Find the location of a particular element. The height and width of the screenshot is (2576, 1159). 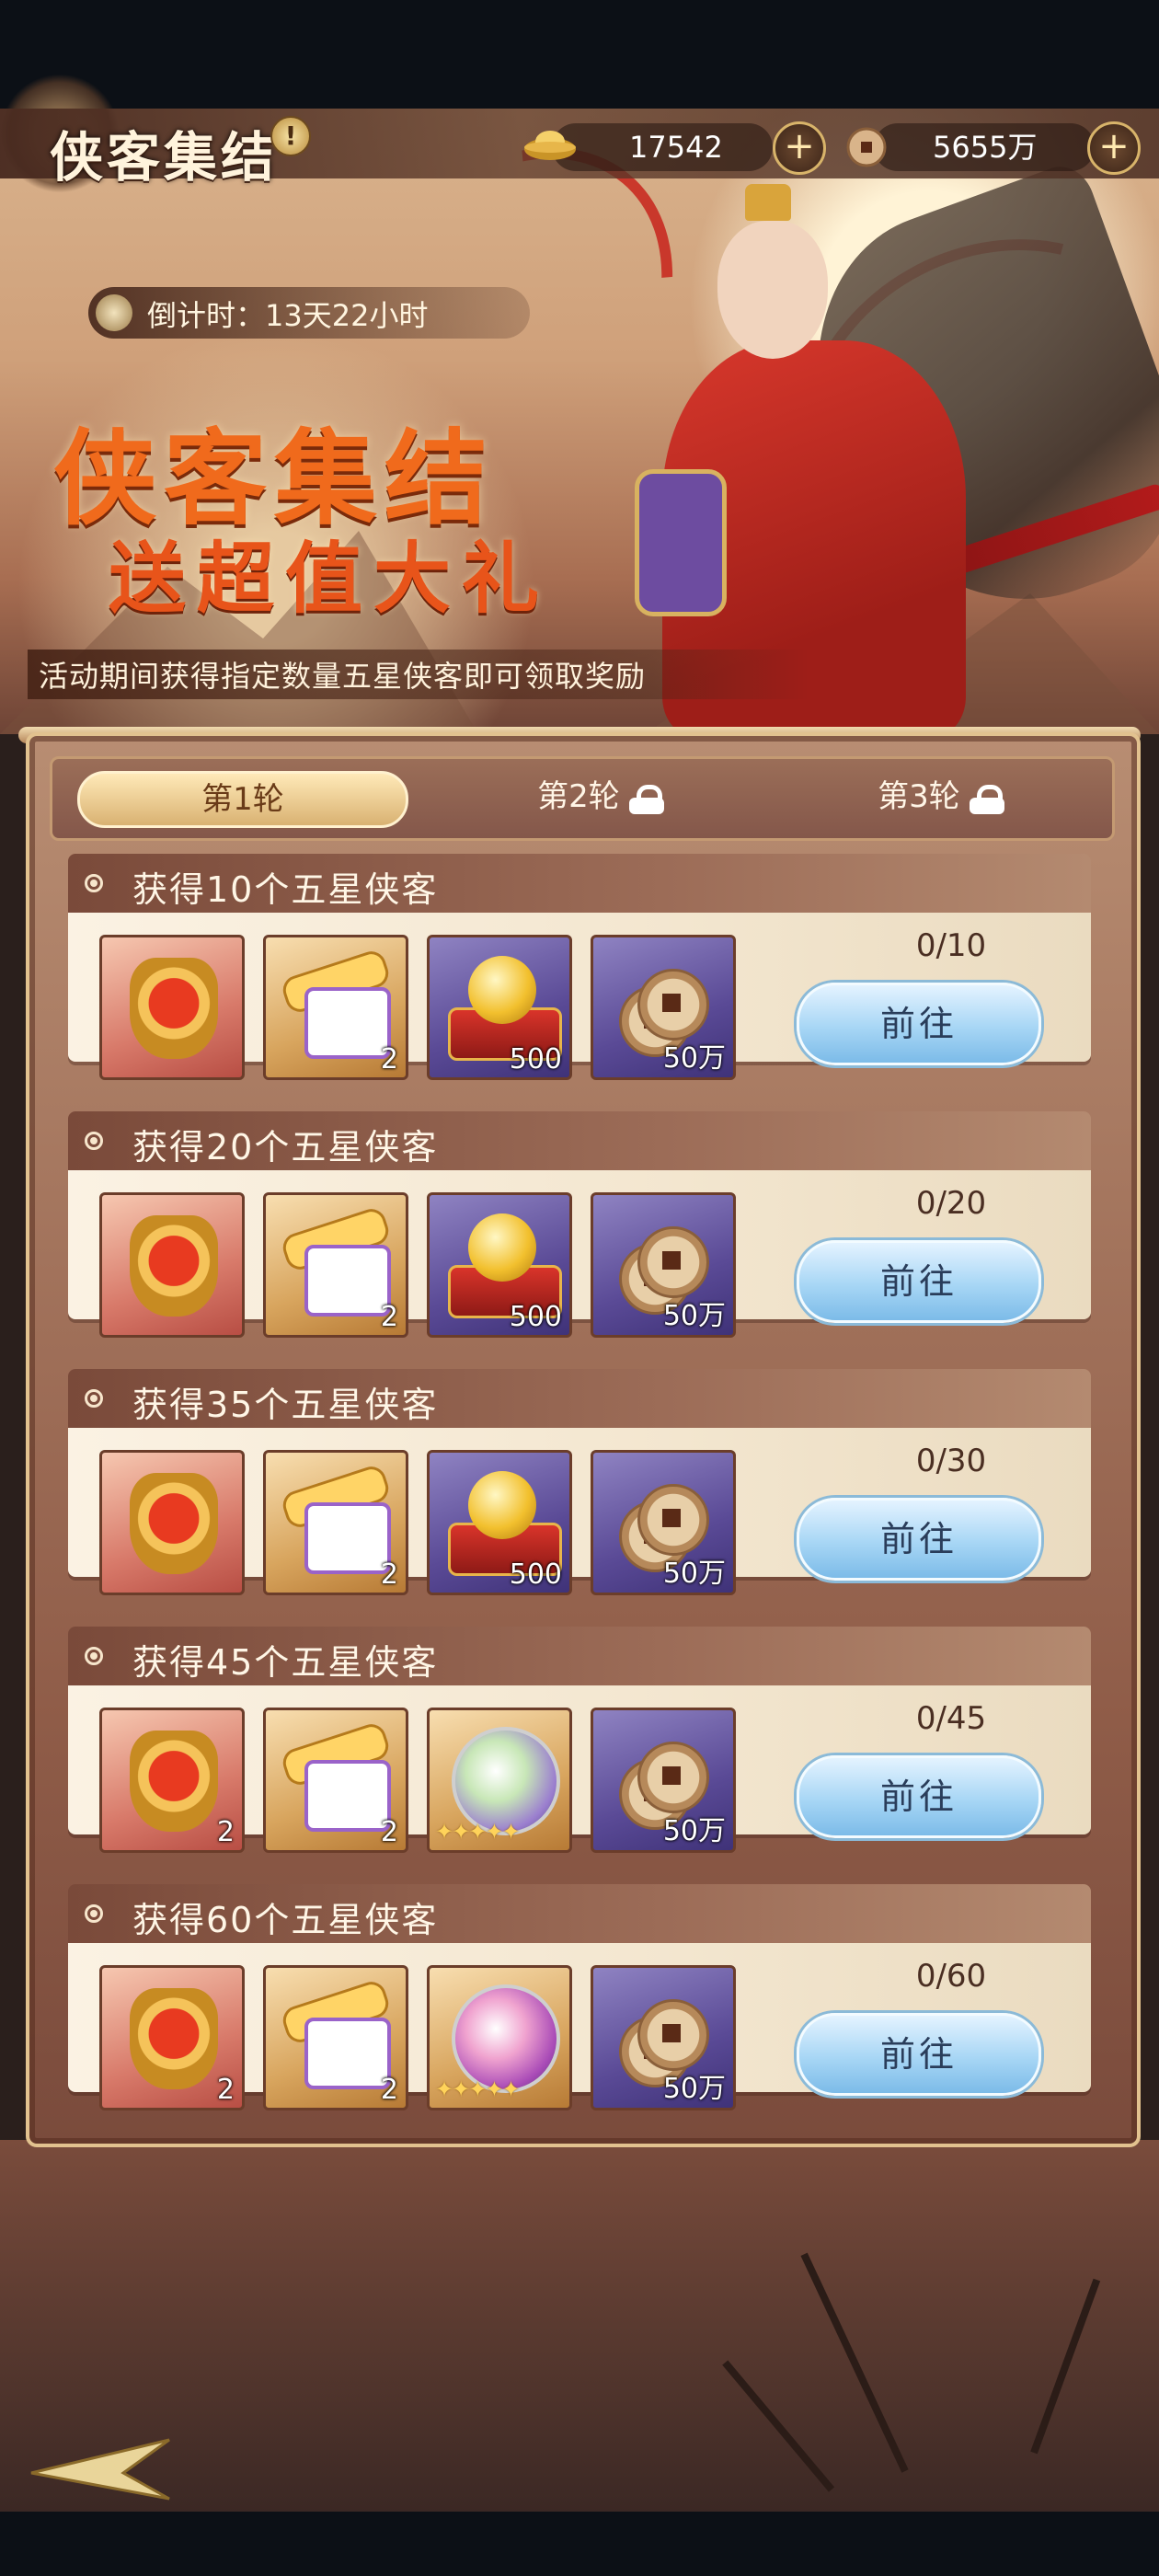

page-title: 侠客集结 is located at coordinates (164, 157).